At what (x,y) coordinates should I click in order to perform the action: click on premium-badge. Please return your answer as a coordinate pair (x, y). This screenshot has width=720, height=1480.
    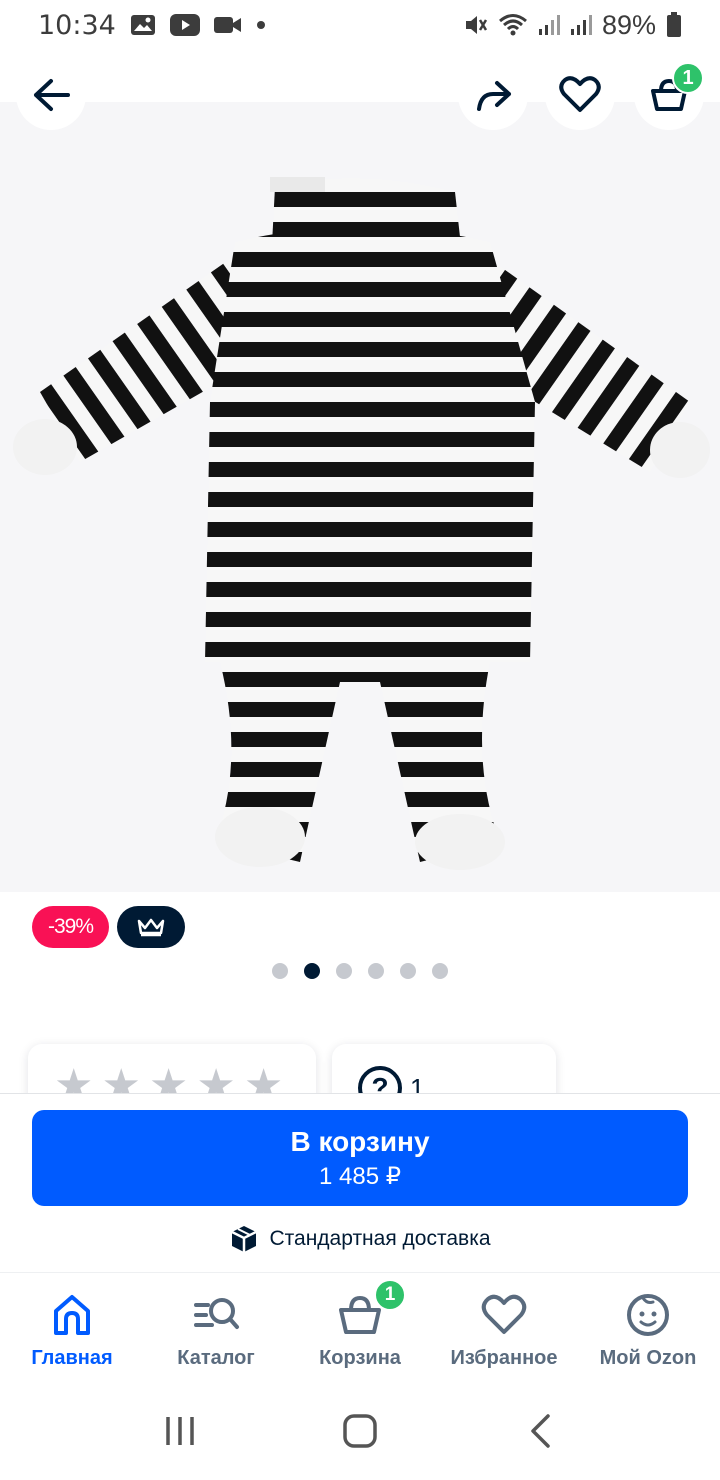
    Looking at the image, I should click on (151, 927).